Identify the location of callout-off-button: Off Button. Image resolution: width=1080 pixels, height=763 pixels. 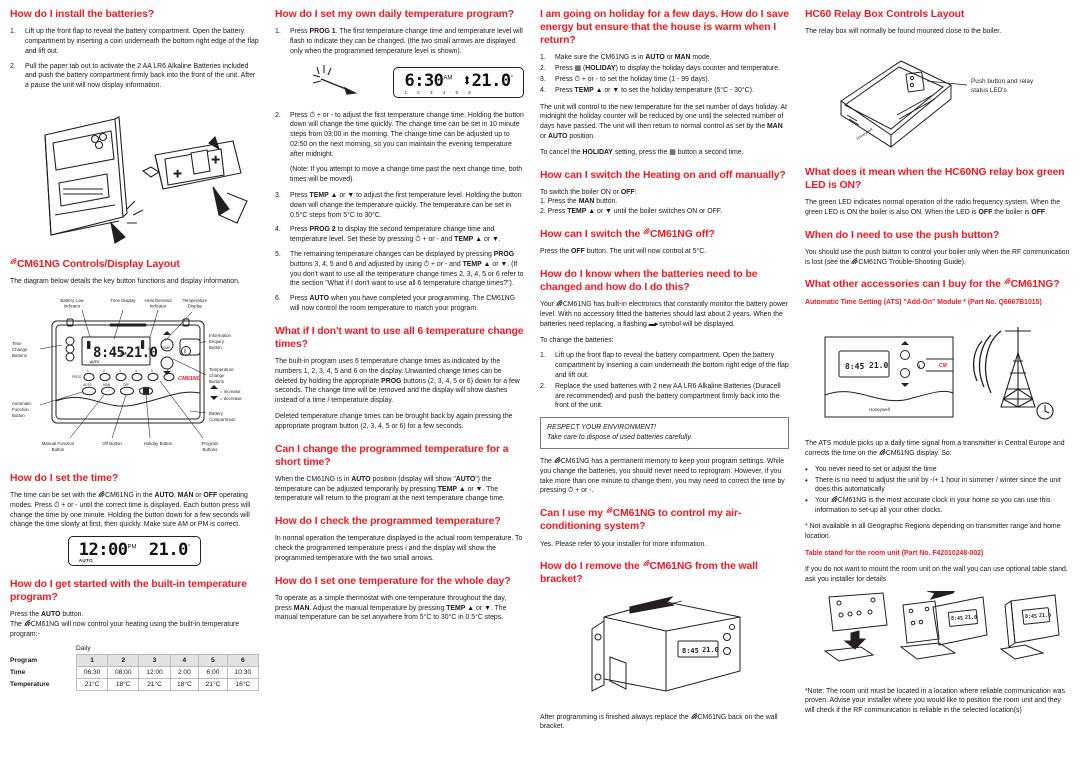
(112, 443).